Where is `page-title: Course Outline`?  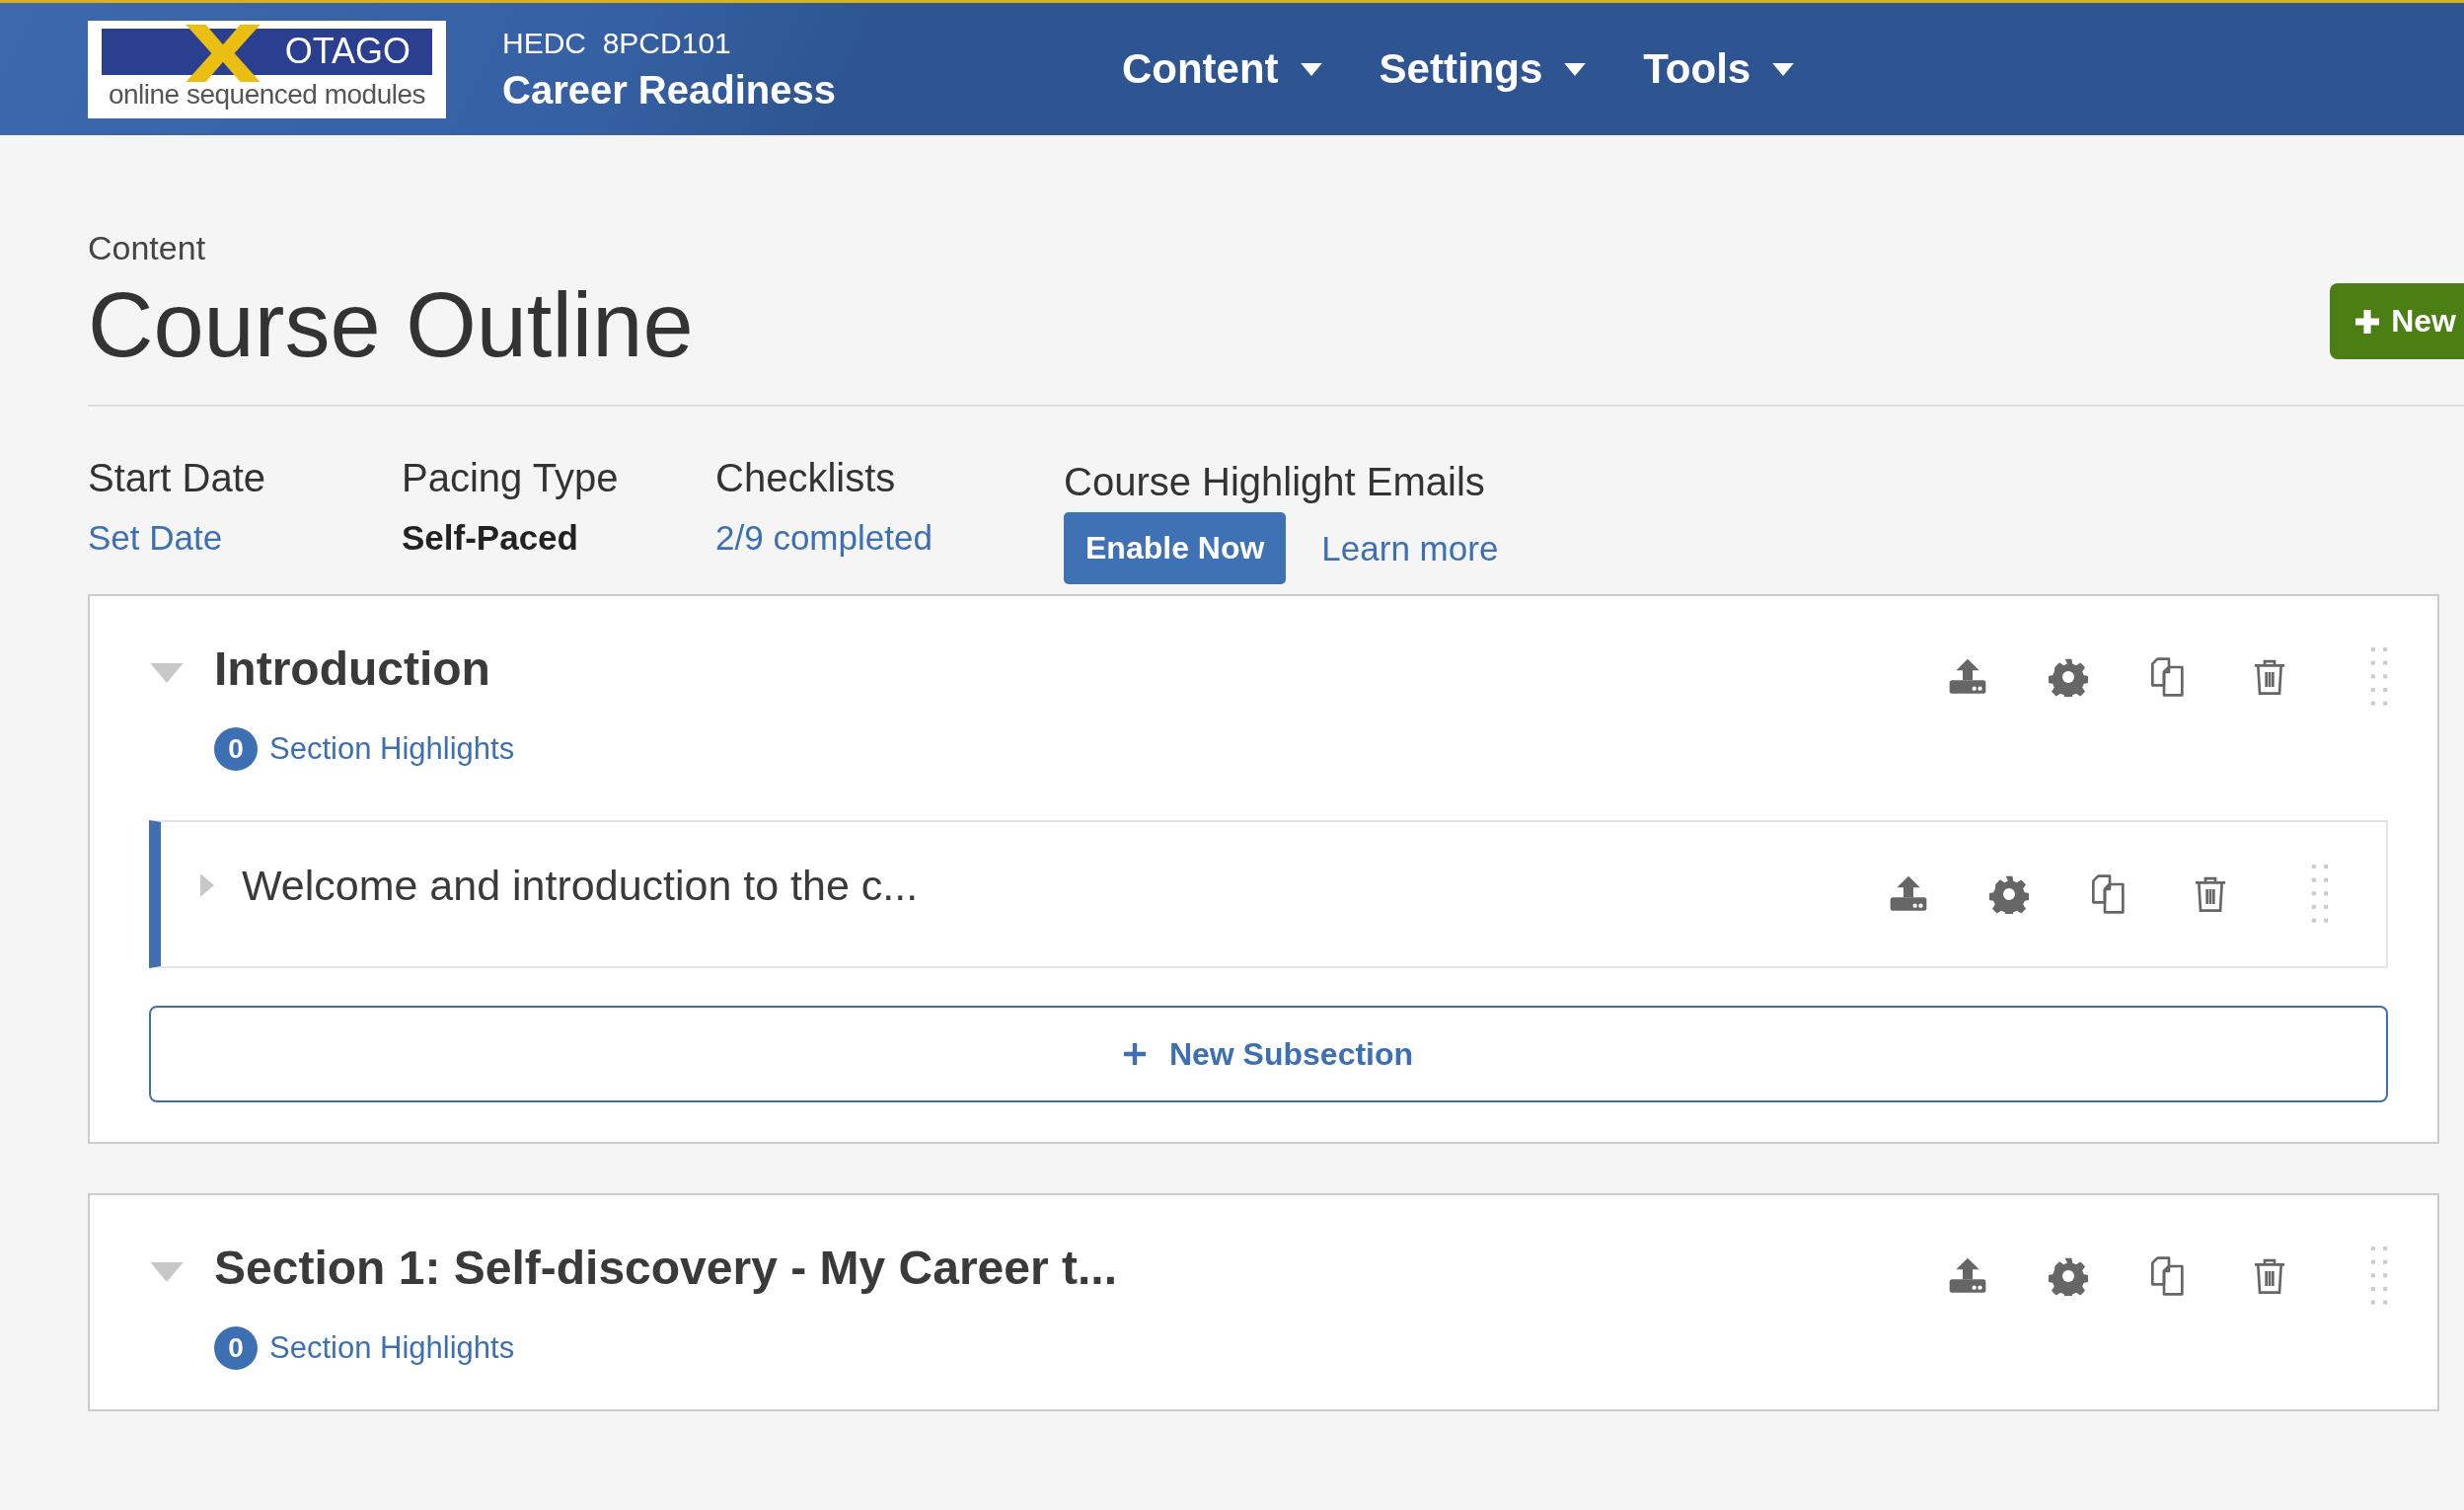 page-title: Course Outline is located at coordinates (391, 326).